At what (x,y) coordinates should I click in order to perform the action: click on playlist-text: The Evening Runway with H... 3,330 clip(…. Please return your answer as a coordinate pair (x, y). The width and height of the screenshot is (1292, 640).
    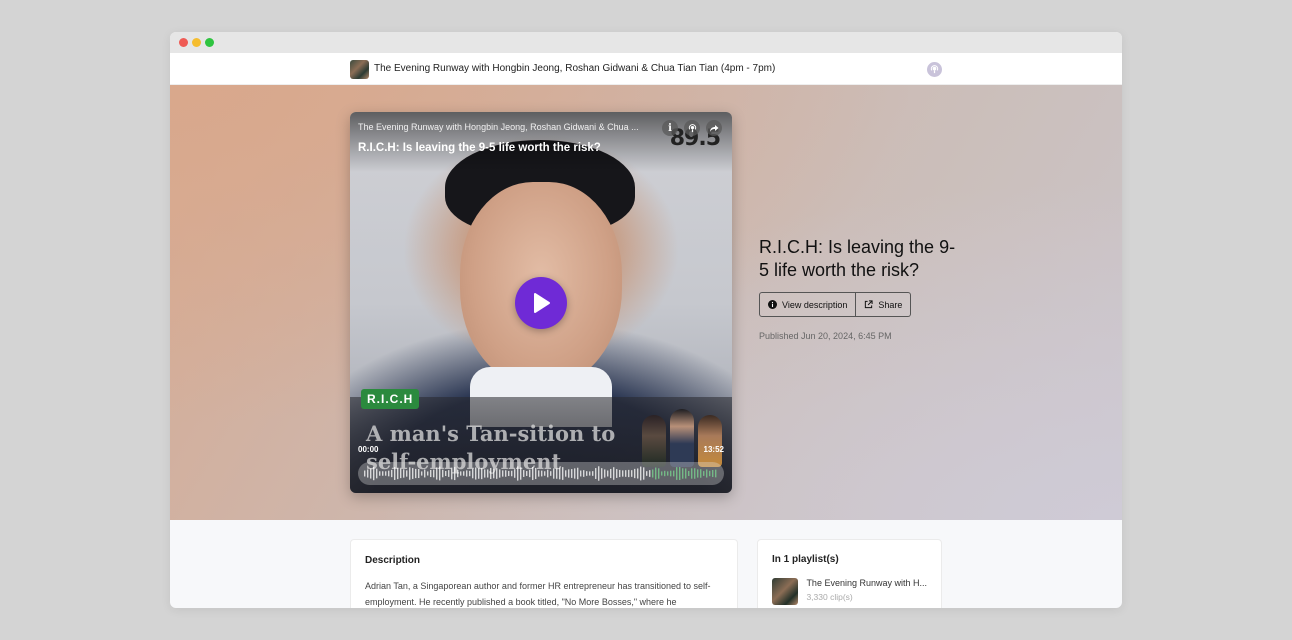
    Looking at the image, I should click on (866, 591).